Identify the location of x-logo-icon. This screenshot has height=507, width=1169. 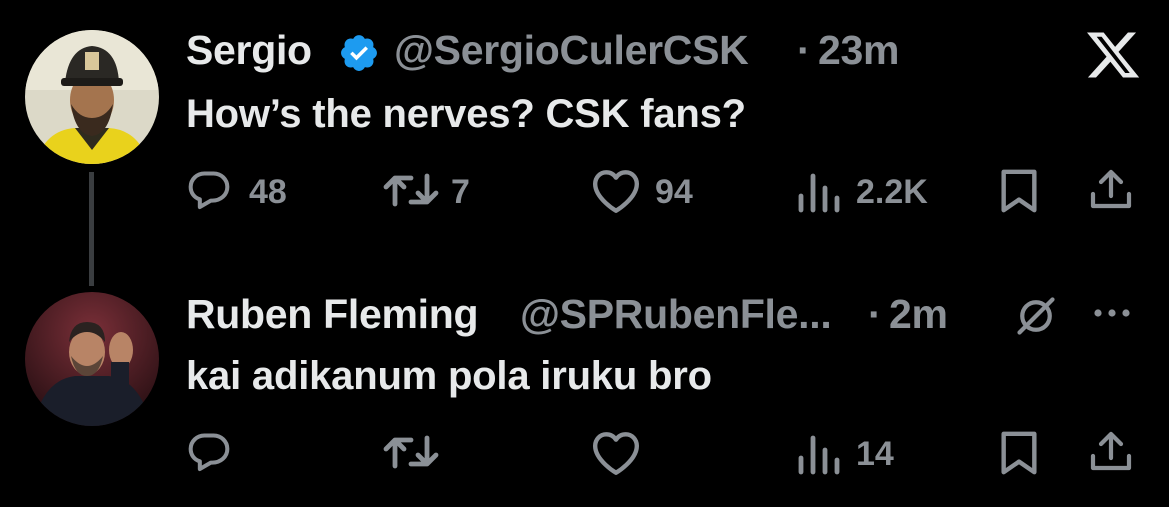
(1114, 55).